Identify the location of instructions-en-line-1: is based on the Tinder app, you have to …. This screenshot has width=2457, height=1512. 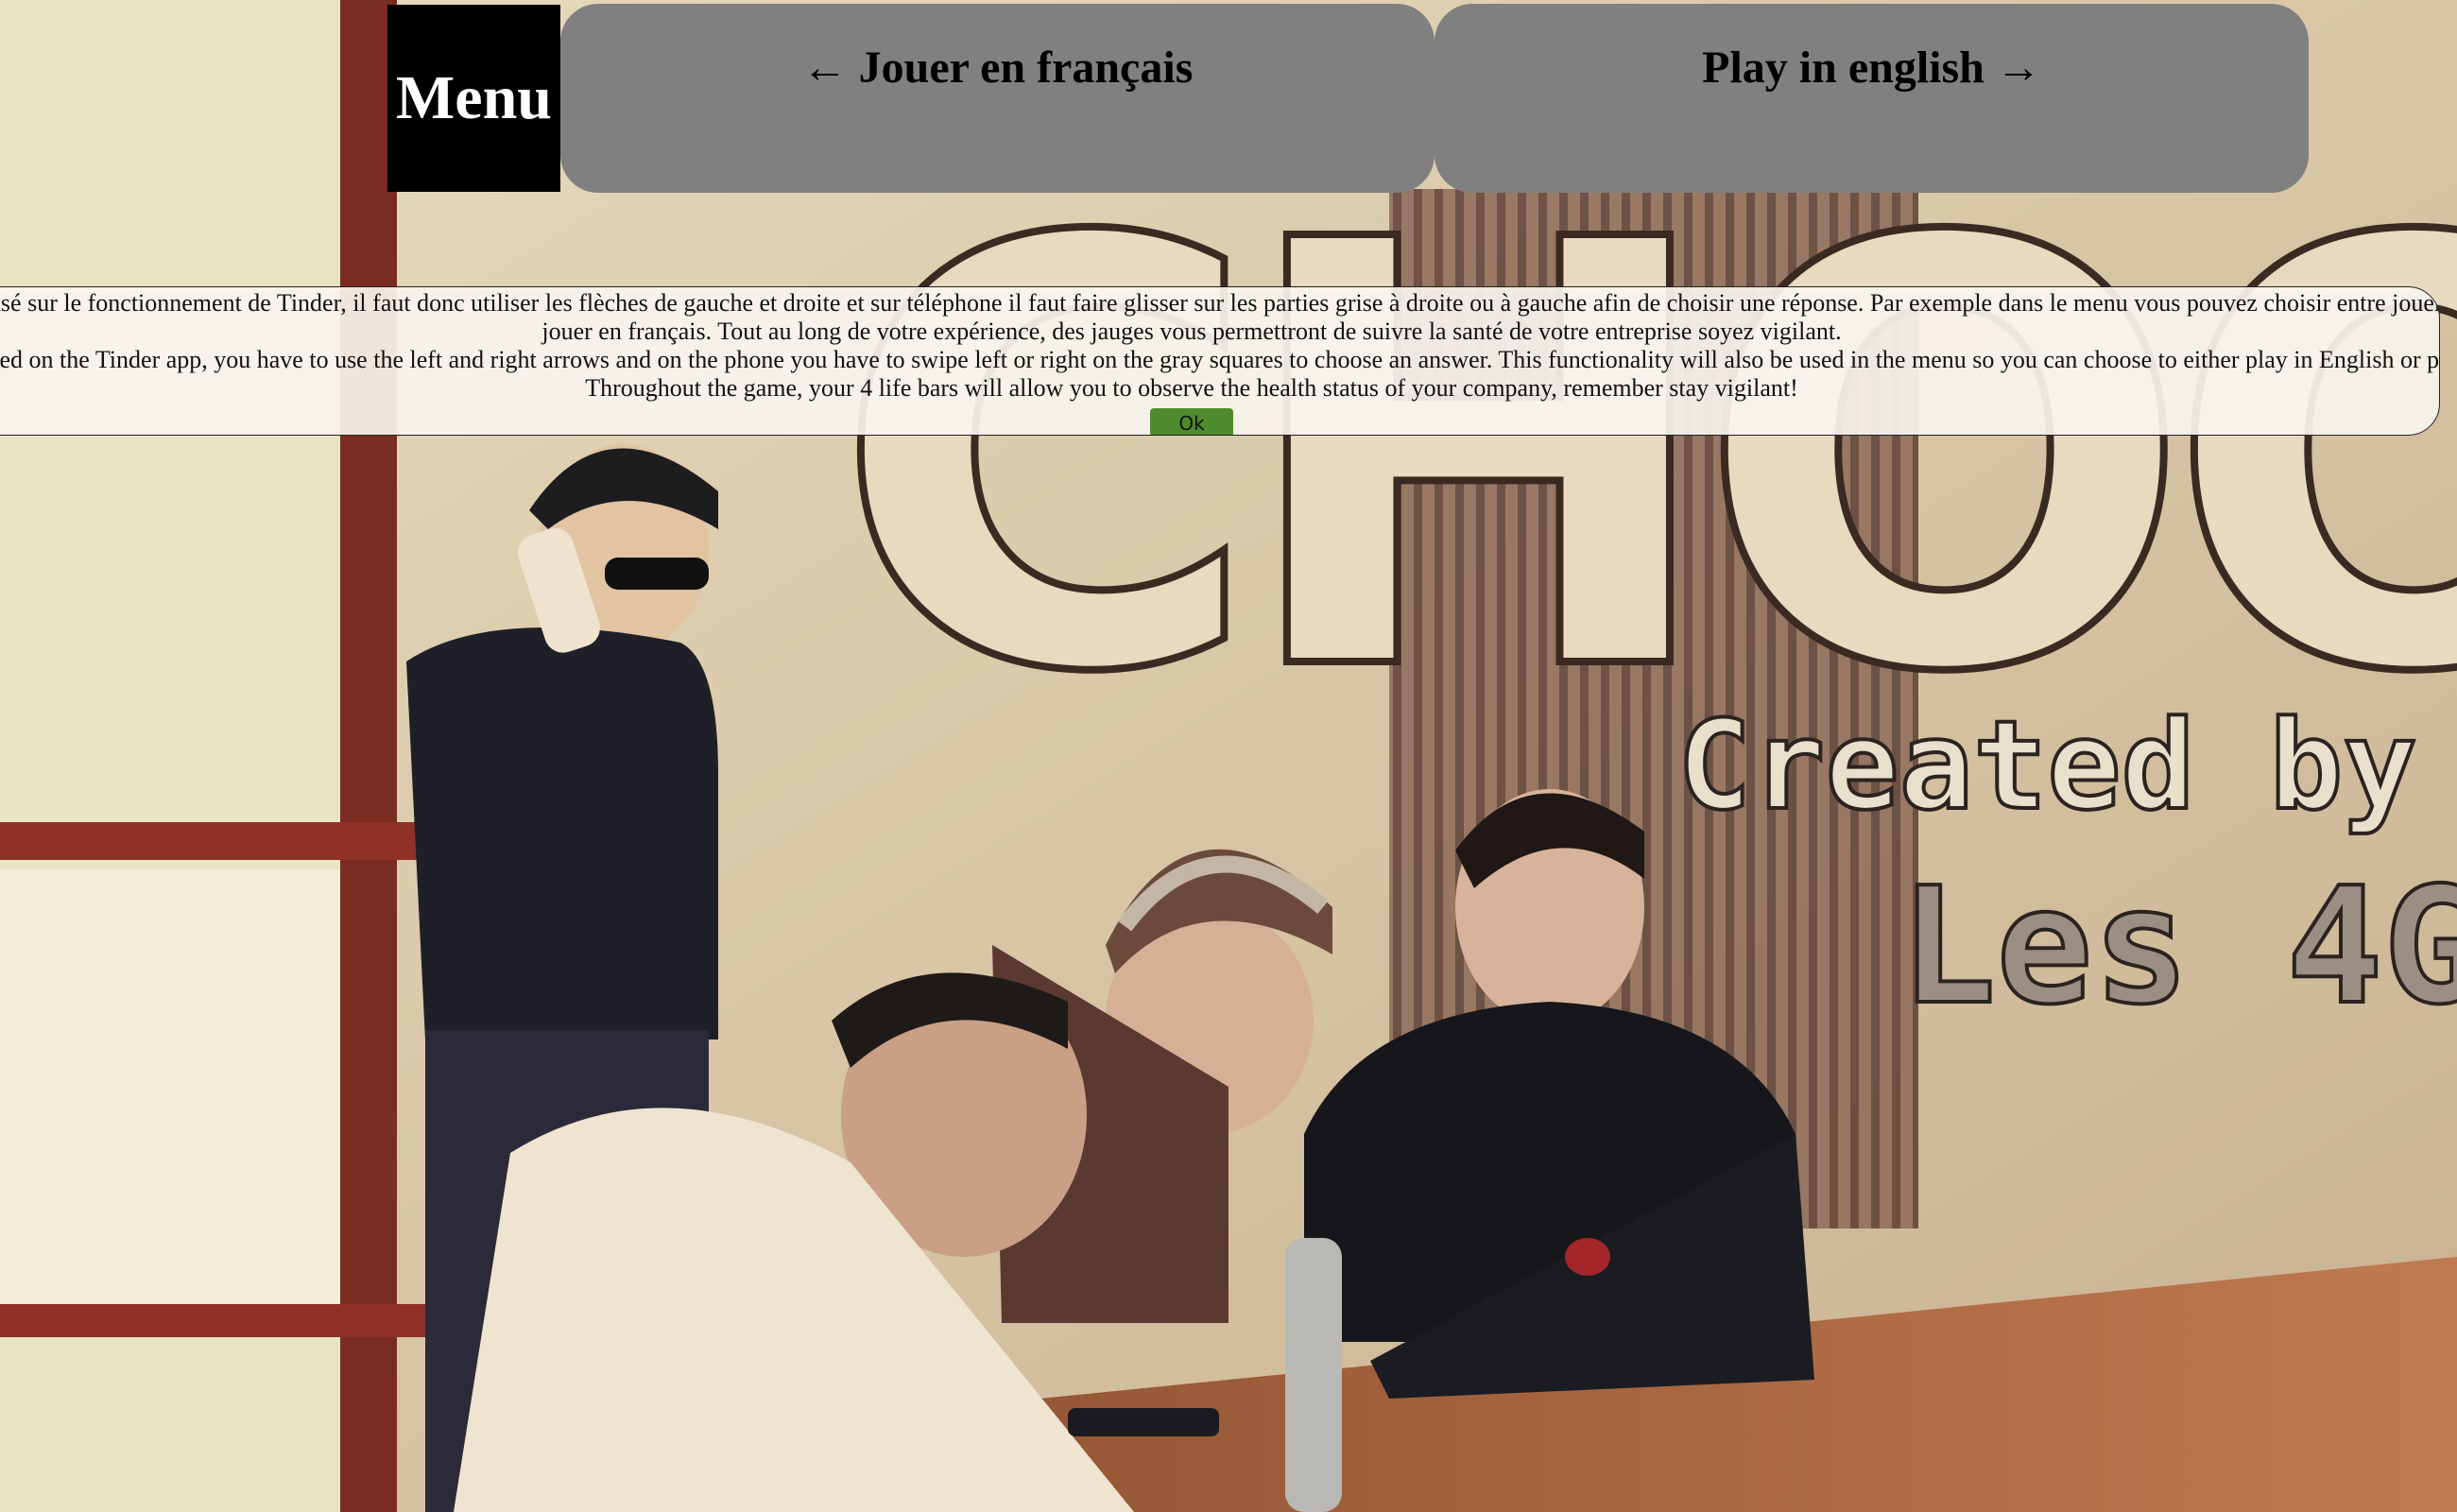
(1220, 359).